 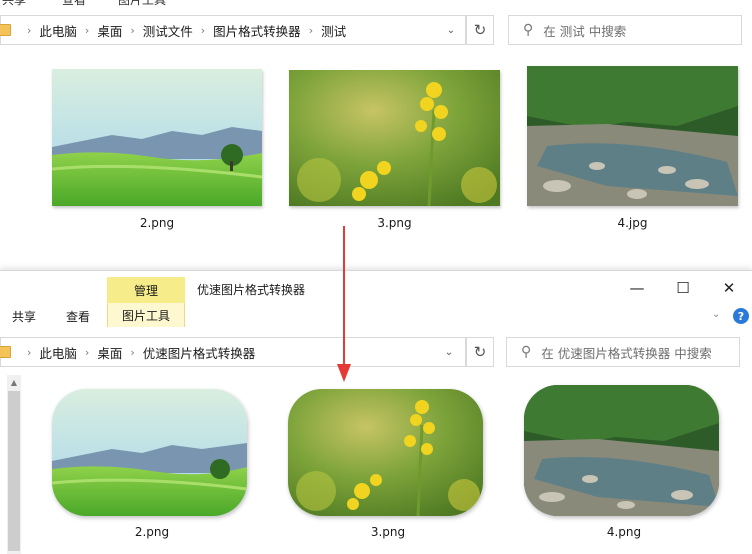 I want to click on close-button: ✕, so click(x=729, y=288).